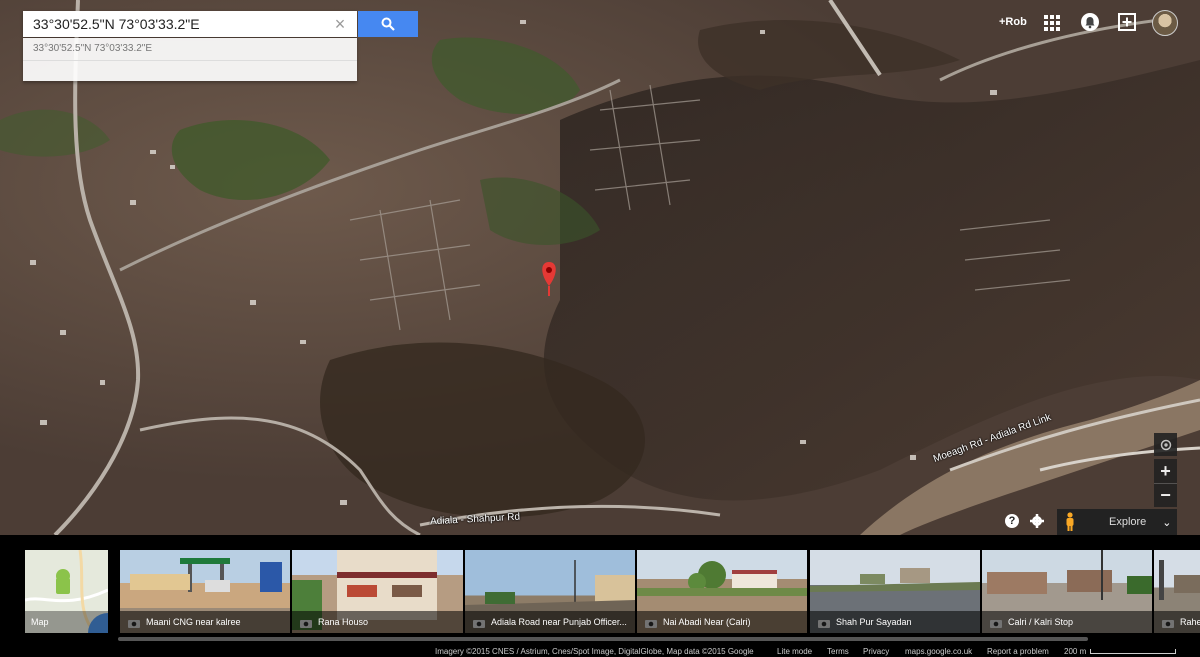  I want to click on explore-toggle: Explore ⌄, so click(1117, 522).